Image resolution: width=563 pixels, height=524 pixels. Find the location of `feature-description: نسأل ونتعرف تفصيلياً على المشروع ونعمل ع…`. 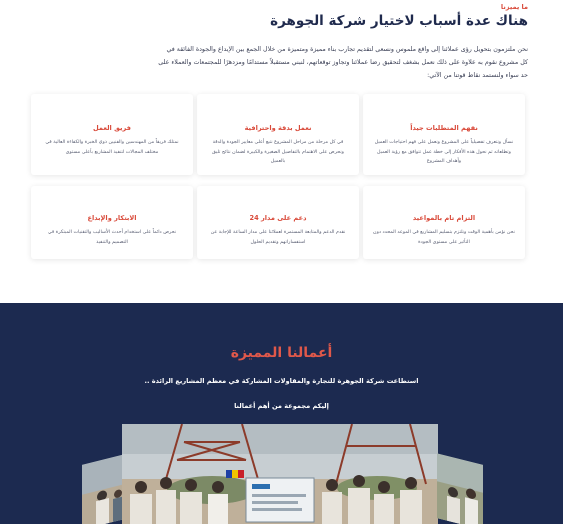

feature-description: نسأل ونتعرف تفصيلياً على المشروع ونعمل ع… is located at coordinates (444, 152).